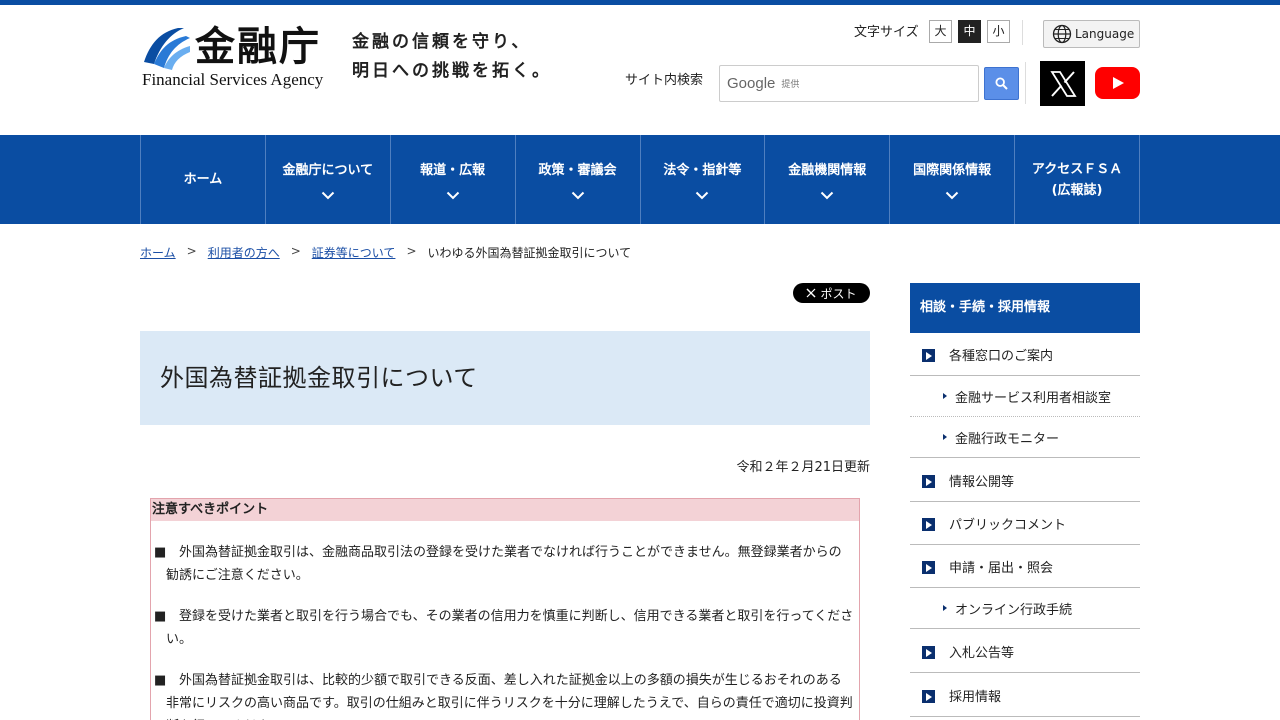 Image resolution: width=1280 pixels, height=720 pixels. Describe the element at coordinates (1022, 32) in the screenshot. I see `header-divider` at that location.